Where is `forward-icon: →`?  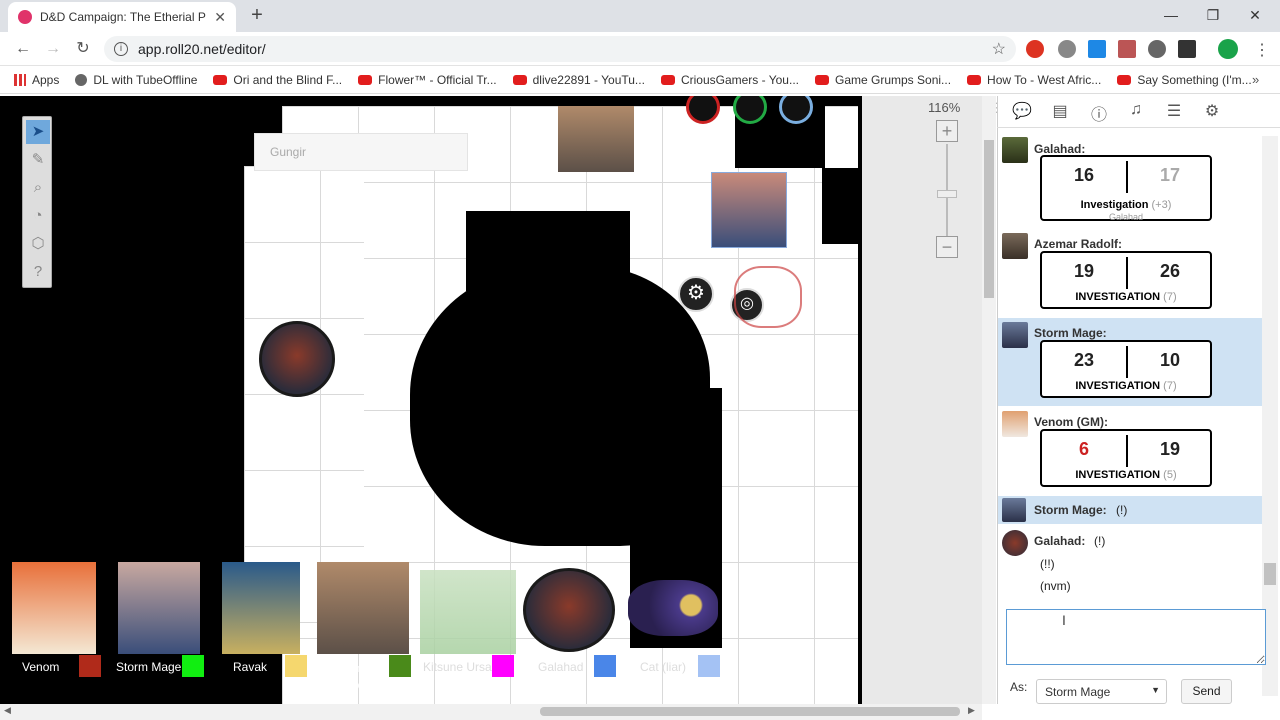
forward-icon: → is located at coordinates (53, 50).